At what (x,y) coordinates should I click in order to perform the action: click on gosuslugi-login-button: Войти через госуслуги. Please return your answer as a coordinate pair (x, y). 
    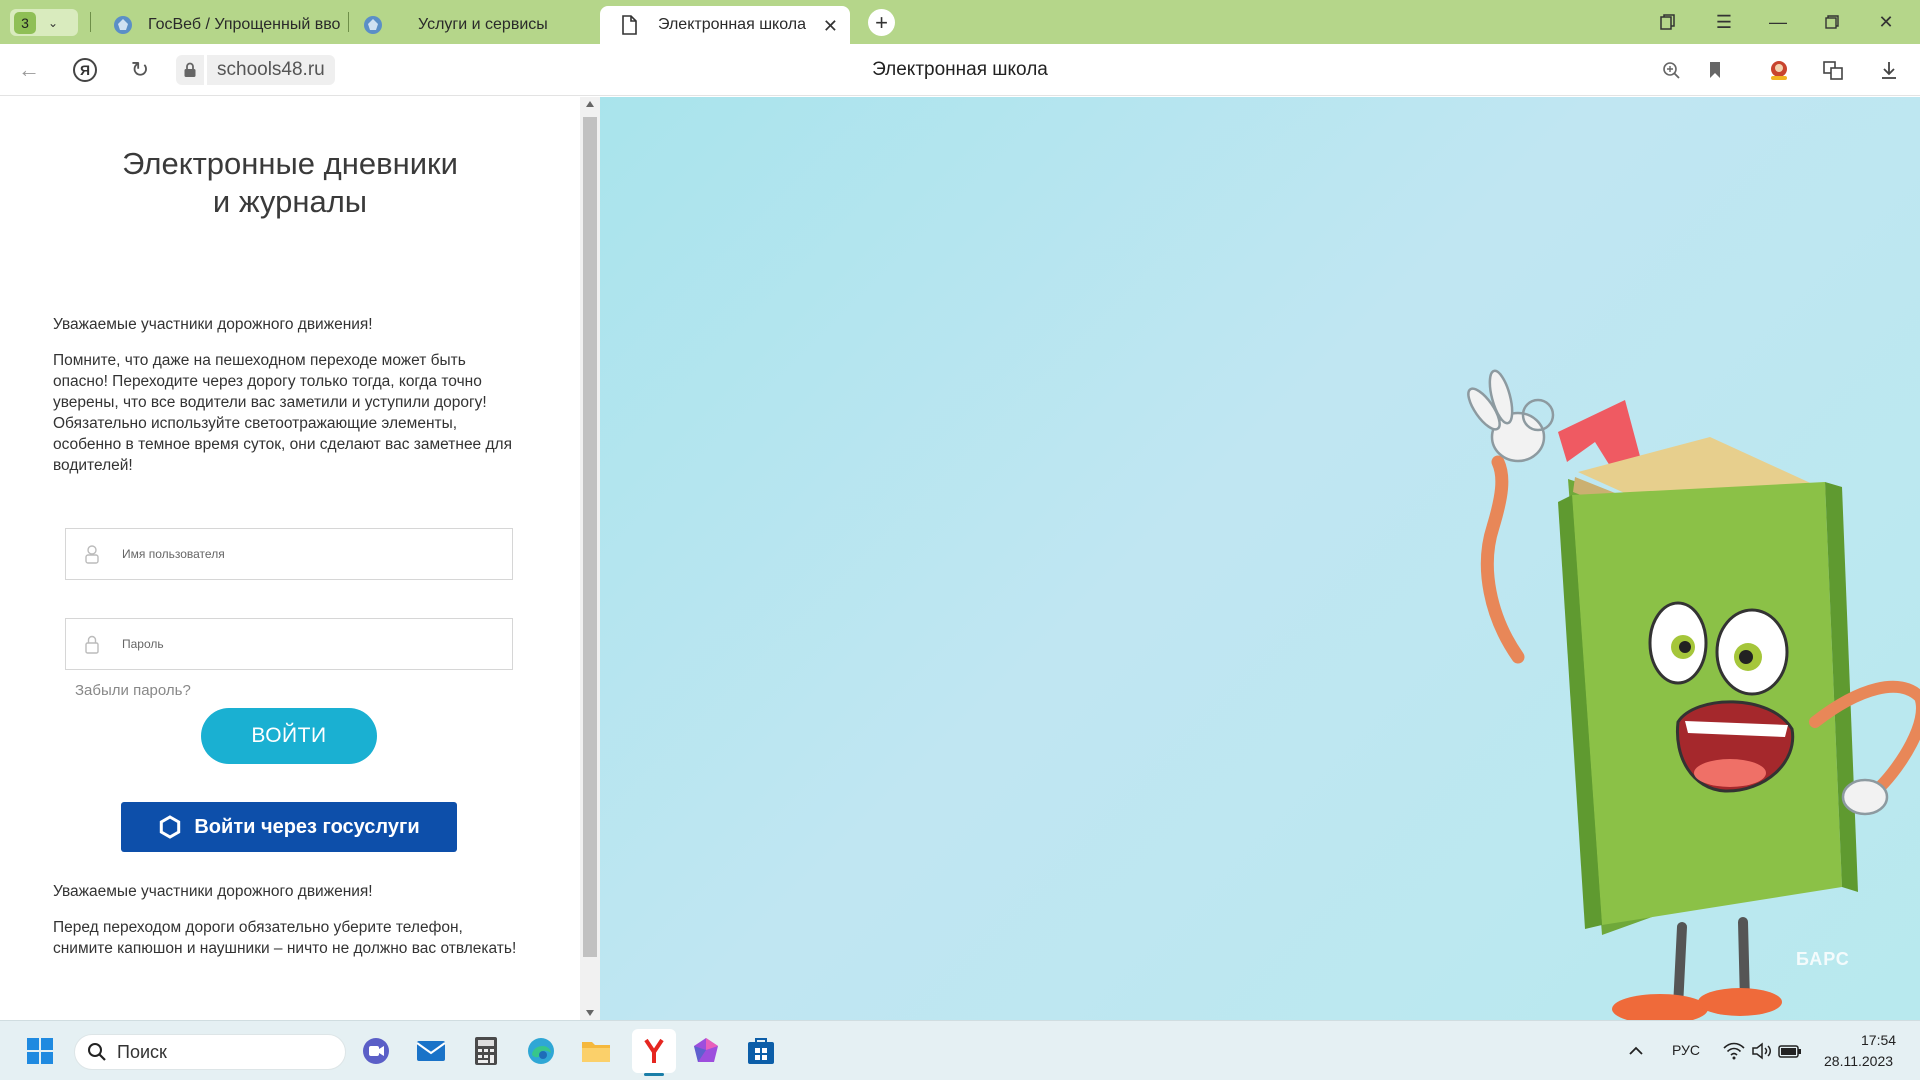
    Looking at the image, I should click on (289, 827).